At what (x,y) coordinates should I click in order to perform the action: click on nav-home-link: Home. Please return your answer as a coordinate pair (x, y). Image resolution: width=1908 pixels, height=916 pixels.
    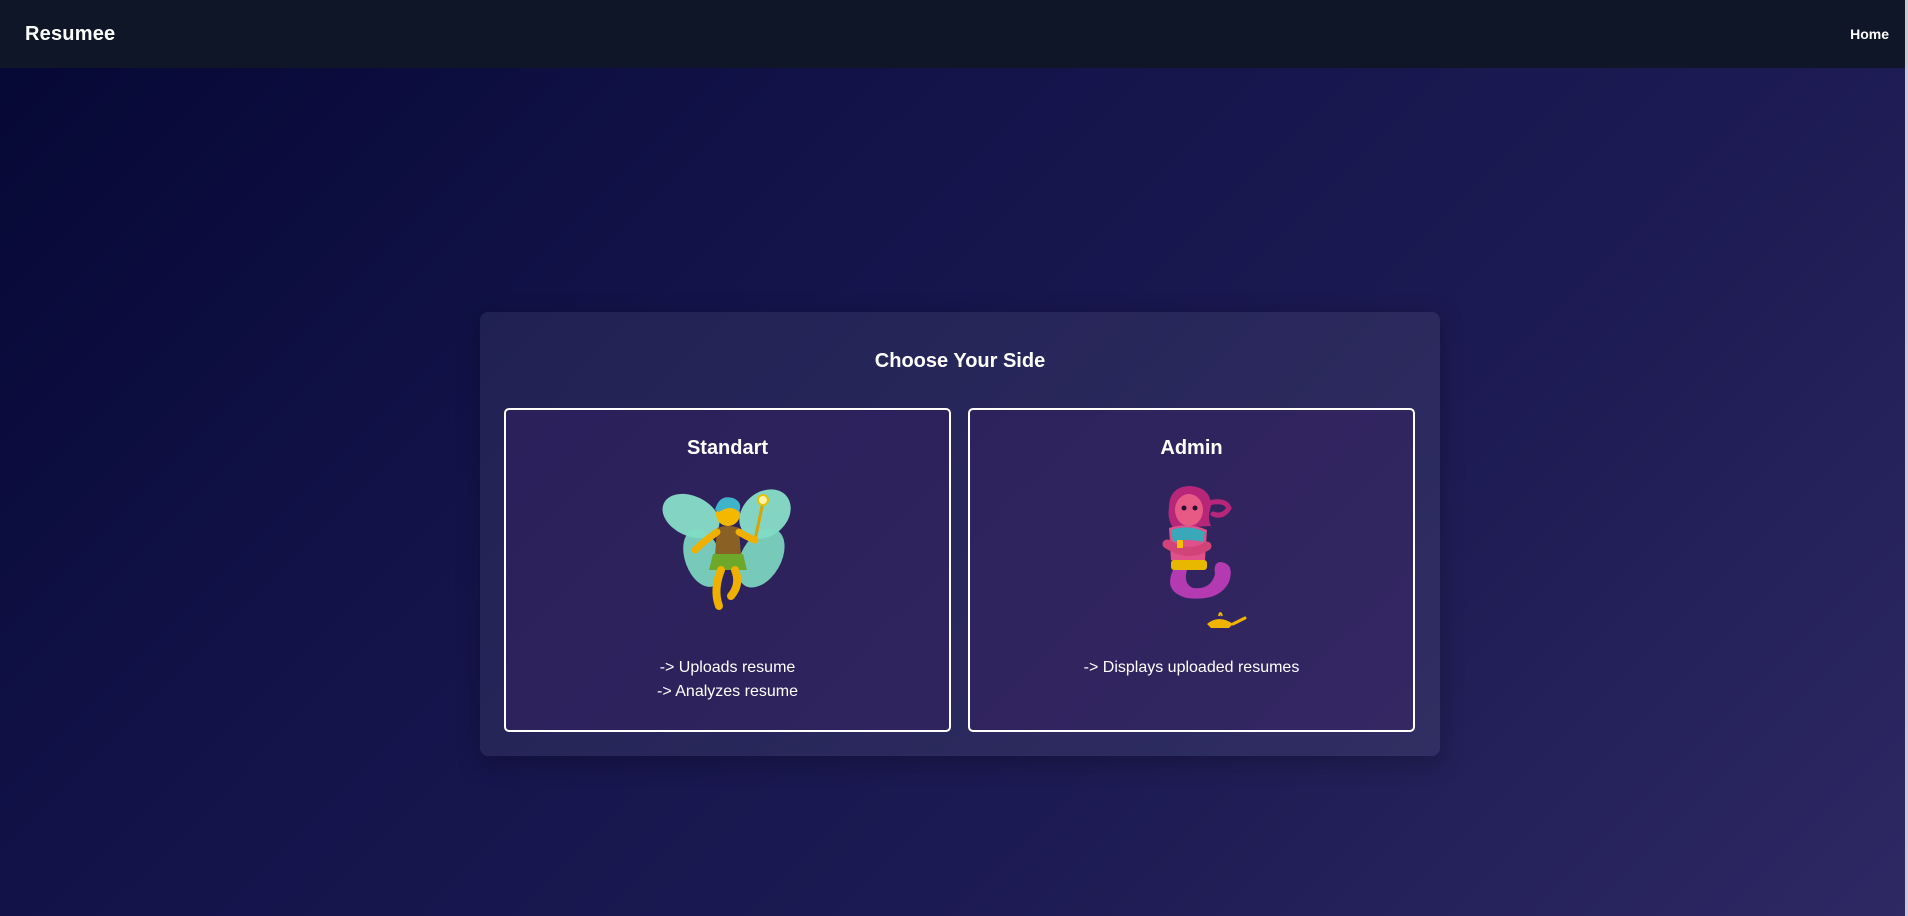
    Looking at the image, I should click on (1869, 34).